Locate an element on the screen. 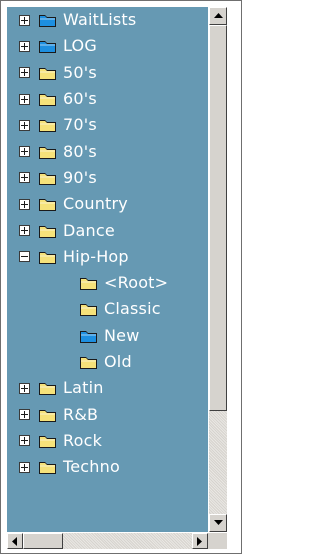  tree-item: Latin is located at coordinates (107, 388).